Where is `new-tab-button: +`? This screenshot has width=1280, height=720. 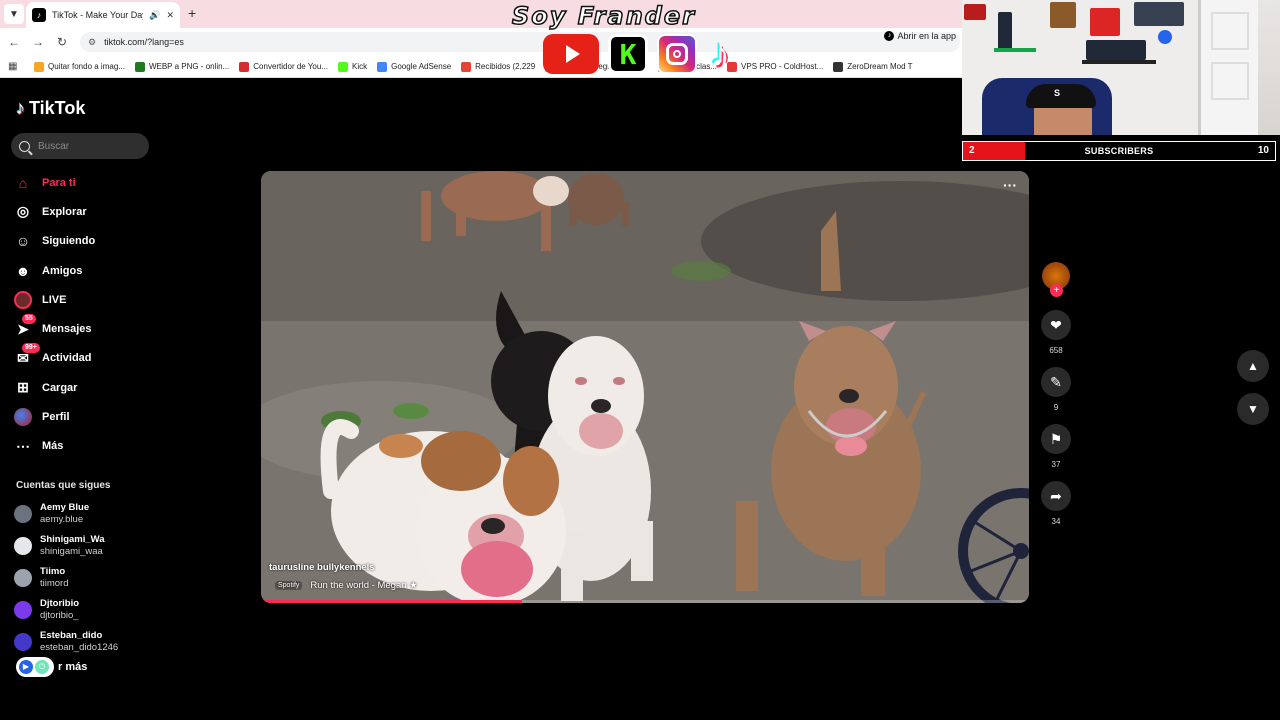 new-tab-button: + is located at coordinates (192, 13).